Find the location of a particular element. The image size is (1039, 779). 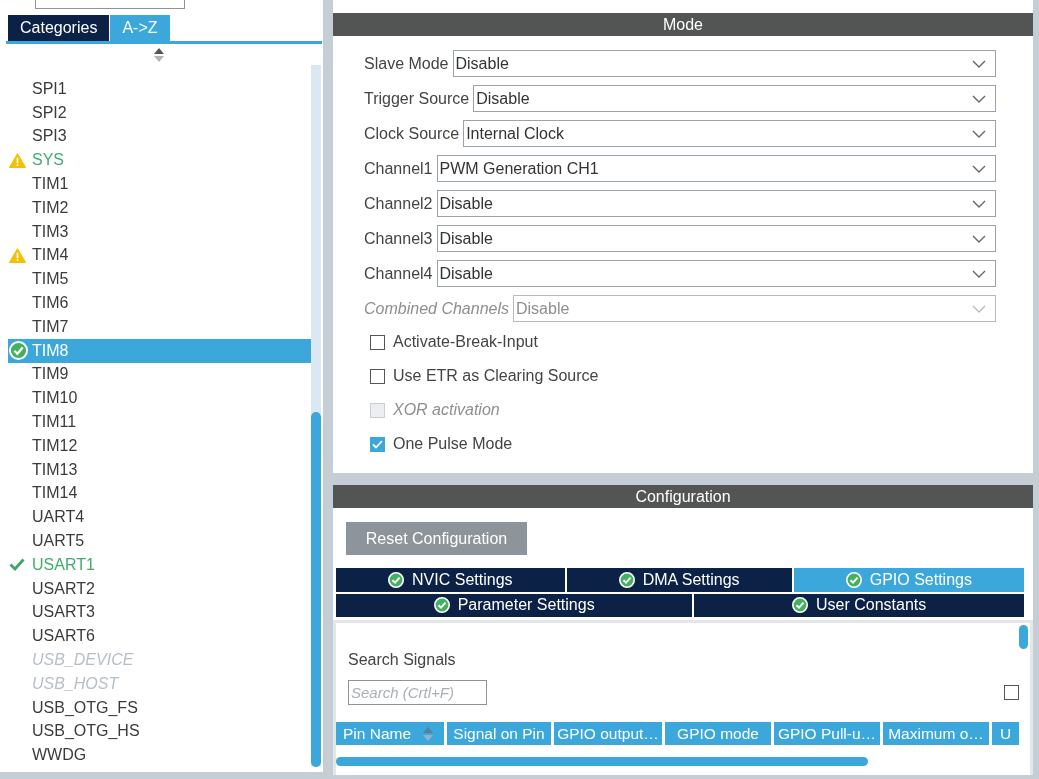

settings-tab: Parameter Settings is located at coordinates (514, 605).